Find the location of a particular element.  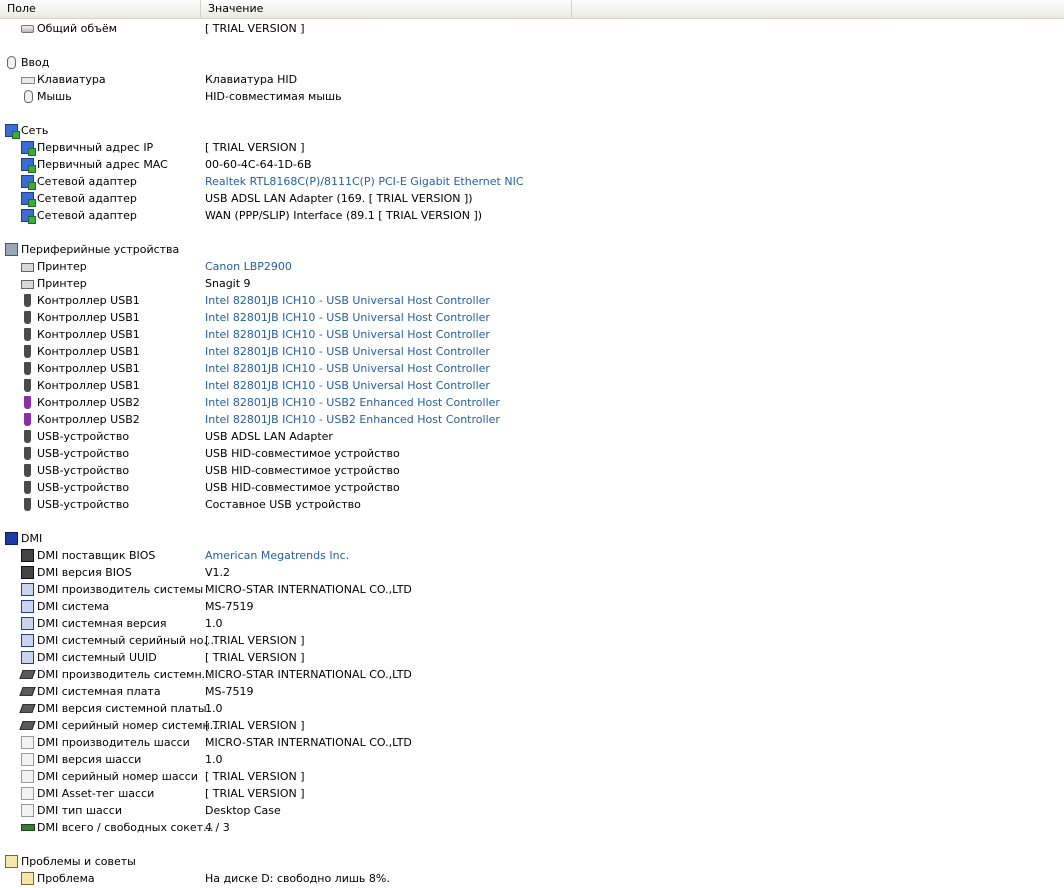

peripherals-icon is located at coordinates (11, 249).